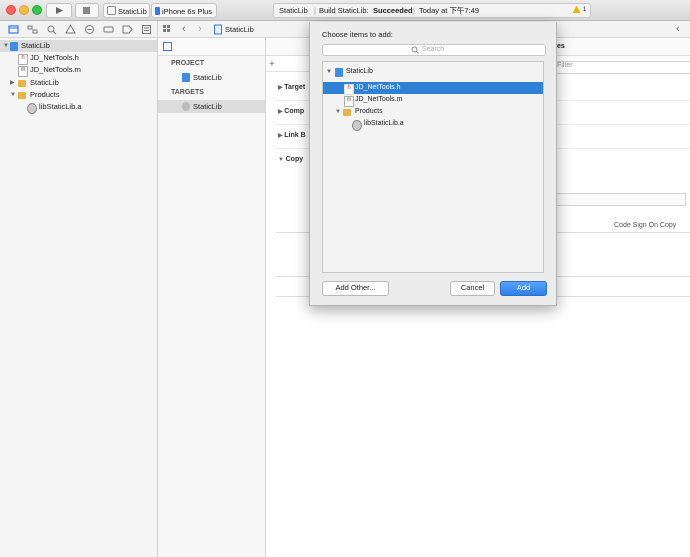 The height and width of the screenshot is (557, 690). Describe the element at coordinates (433, 100) in the screenshot. I see `file-row: m JD_NetTools.m` at that location.